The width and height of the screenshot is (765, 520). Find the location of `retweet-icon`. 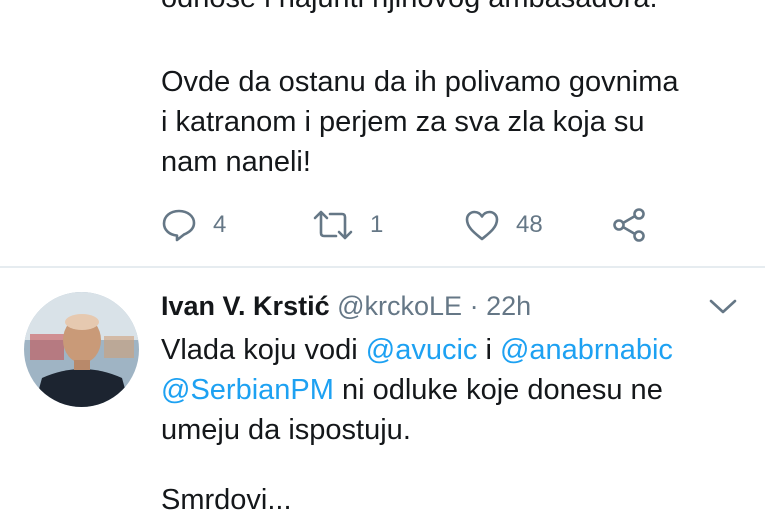

retweet-icon is located at coordinates (333, 225).